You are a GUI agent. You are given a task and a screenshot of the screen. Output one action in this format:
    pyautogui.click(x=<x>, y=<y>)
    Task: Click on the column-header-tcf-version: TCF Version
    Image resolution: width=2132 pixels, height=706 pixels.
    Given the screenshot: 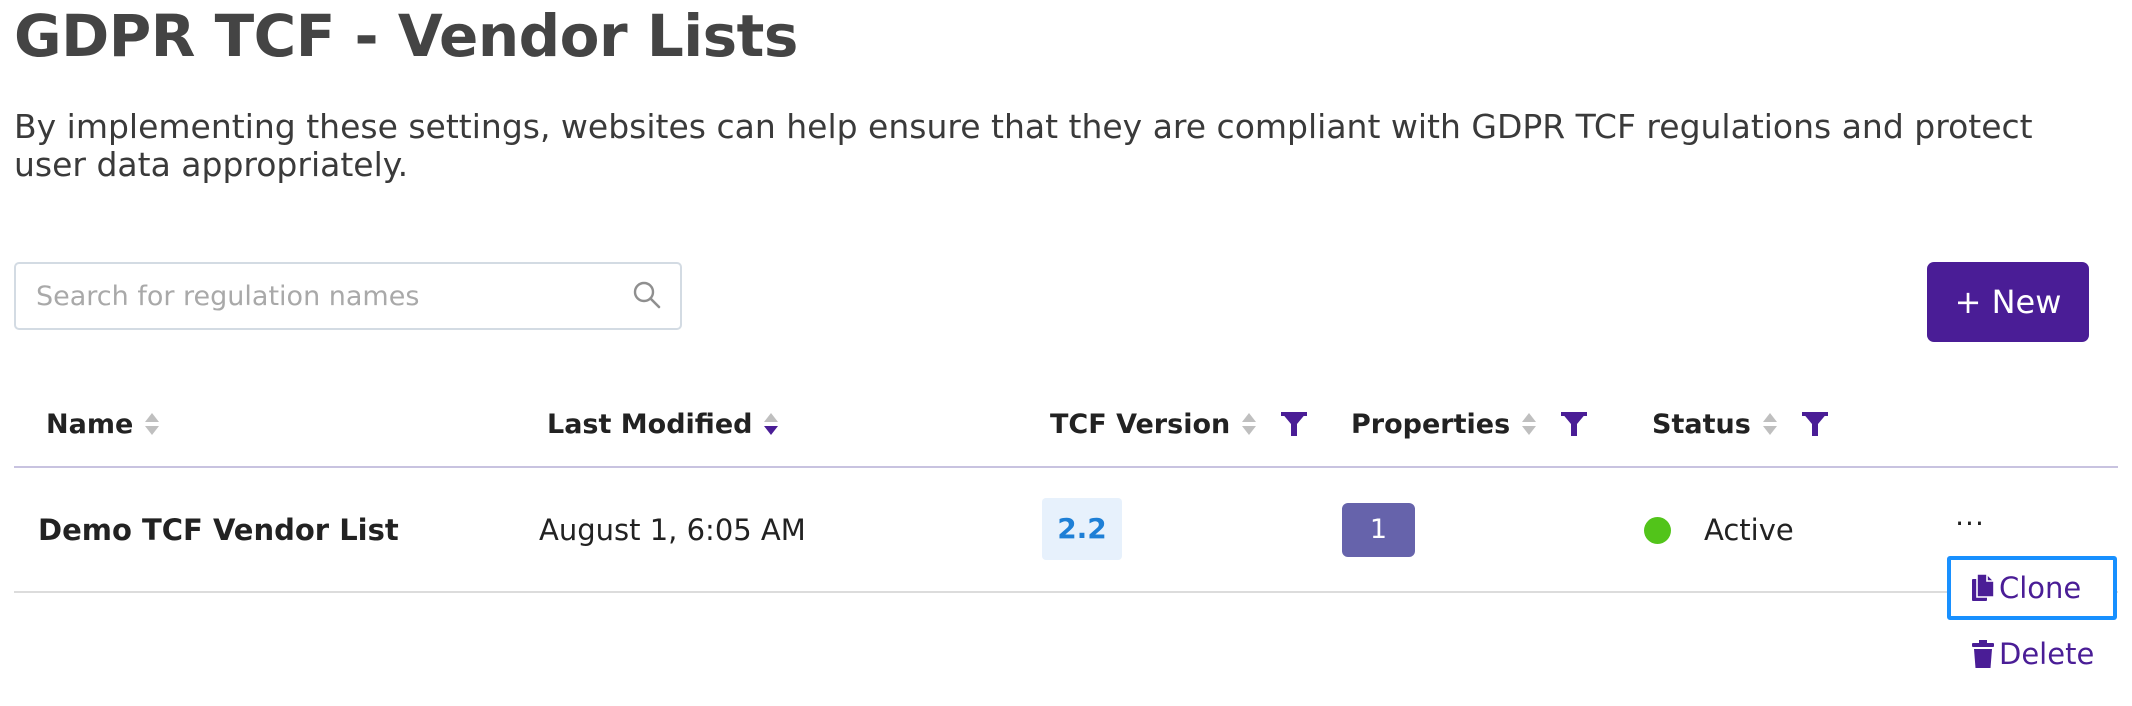 What is the action you would take?
    pyautogui.click(x=1179, y=424)
    